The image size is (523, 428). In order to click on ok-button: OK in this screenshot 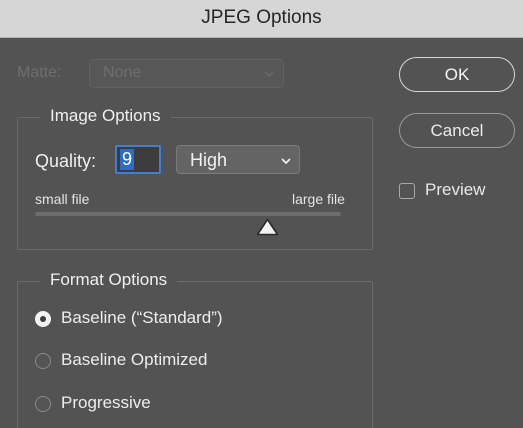, I will do `click(457, 74)`.